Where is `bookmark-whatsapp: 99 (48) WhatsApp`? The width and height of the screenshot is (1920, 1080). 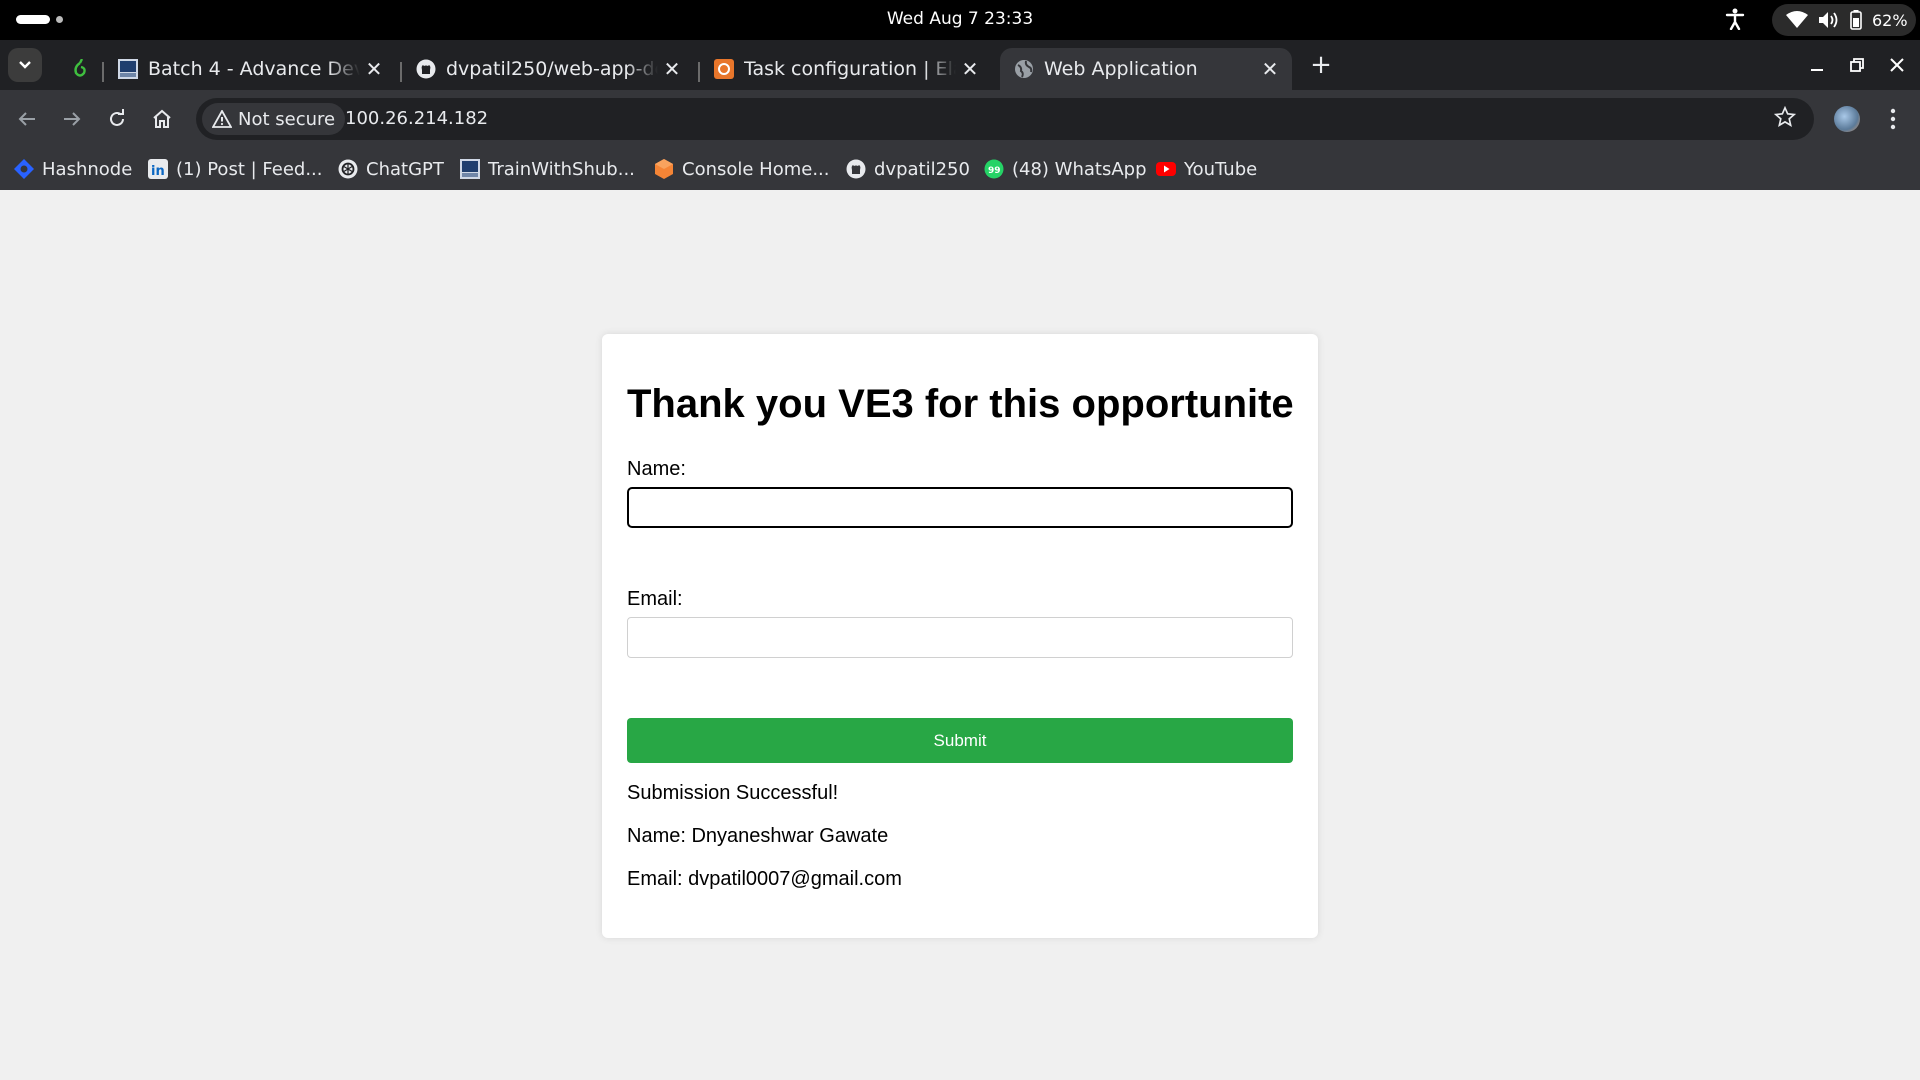
bookmark-whatsapp: 99 (48) WhatsApp is located at coordinates (1065, 169).